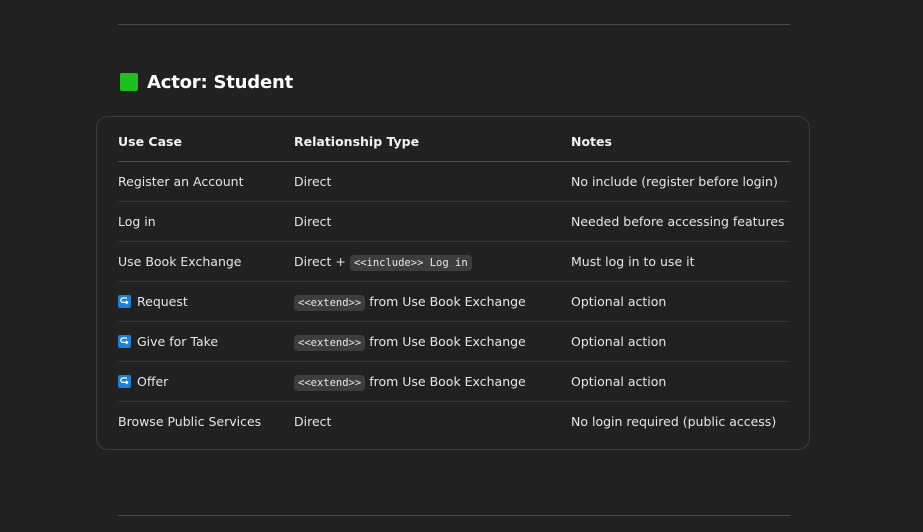  I want to click on section-heading: Actor: Student, so click(205, 82).